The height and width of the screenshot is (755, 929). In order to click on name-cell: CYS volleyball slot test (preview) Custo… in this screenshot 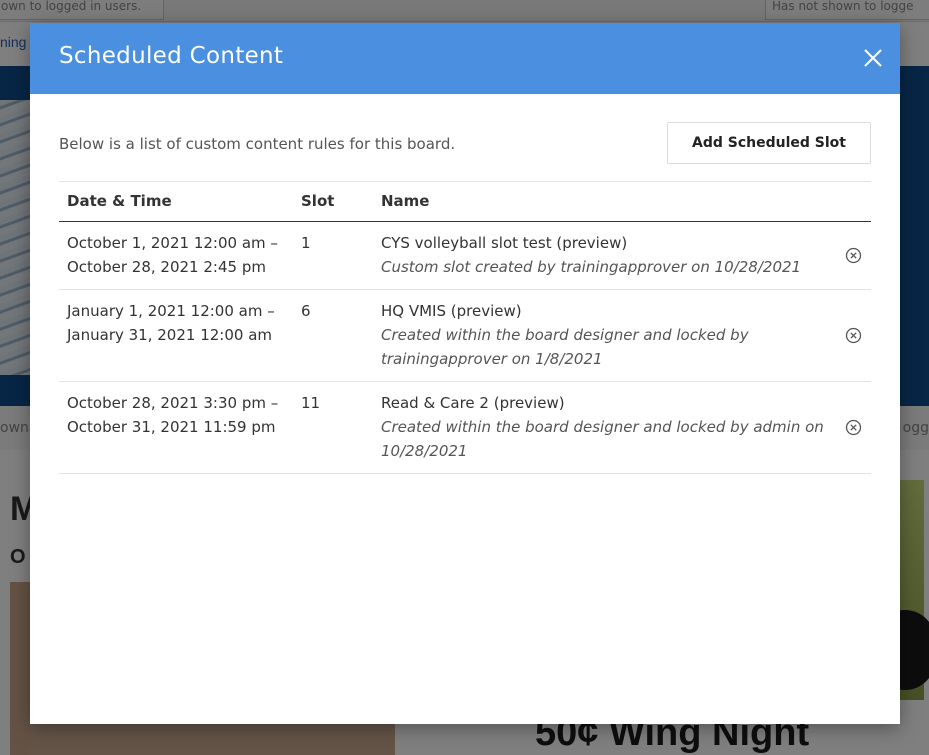, I will do `click(607, 255)`.